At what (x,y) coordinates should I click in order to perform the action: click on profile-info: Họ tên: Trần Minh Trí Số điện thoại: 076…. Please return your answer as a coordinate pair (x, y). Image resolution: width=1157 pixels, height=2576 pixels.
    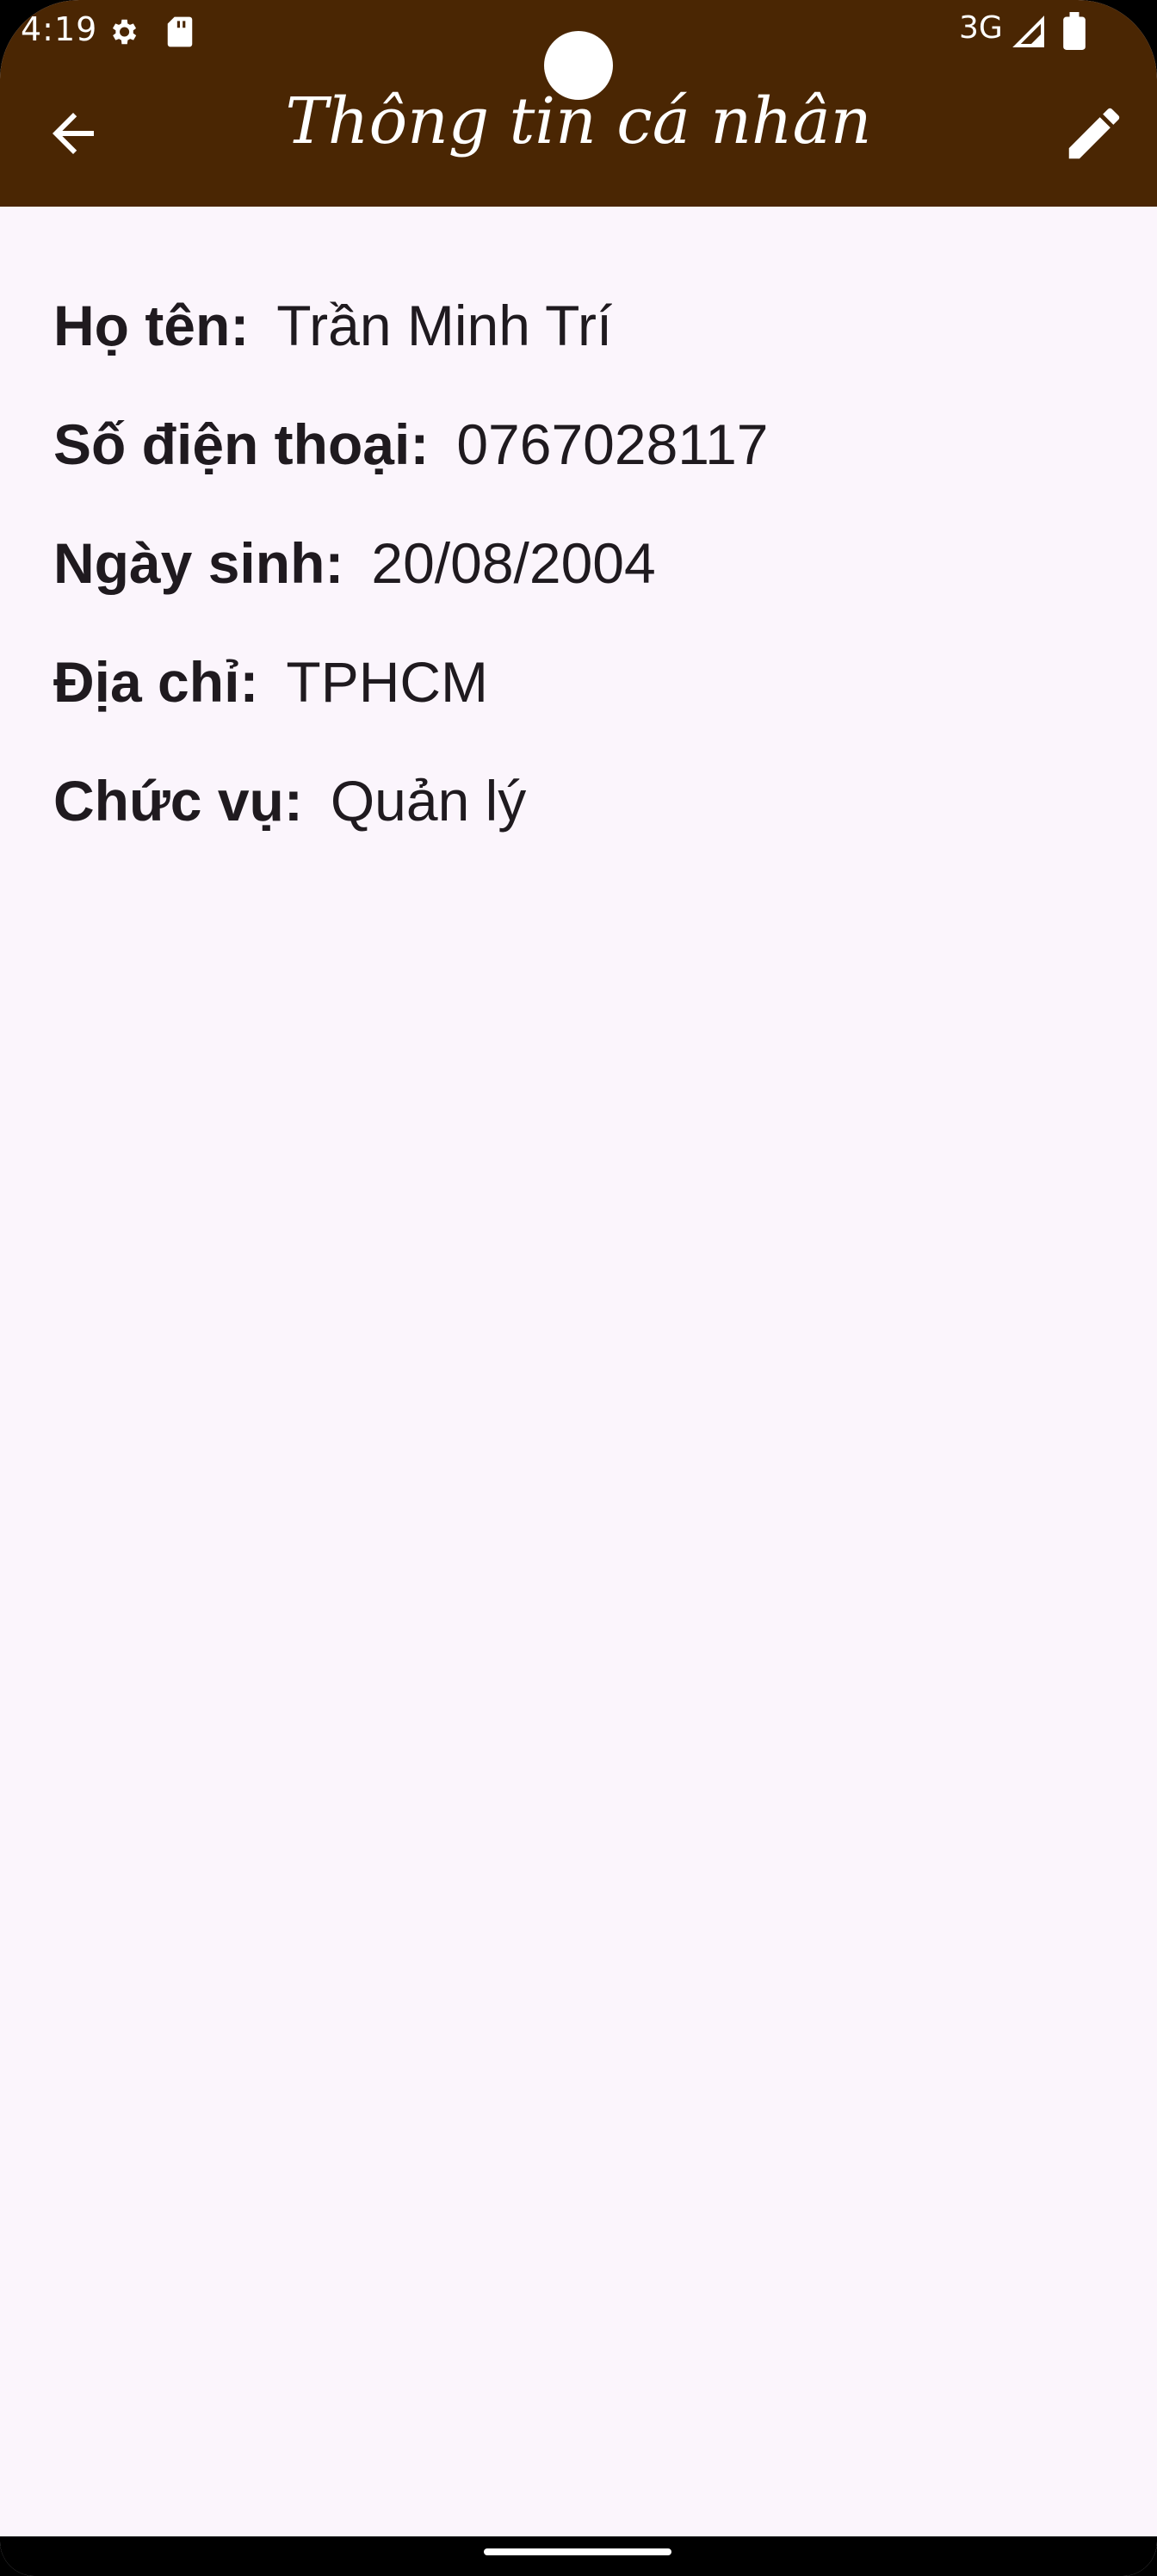
    Looking at the image, I should click on (411, 590).